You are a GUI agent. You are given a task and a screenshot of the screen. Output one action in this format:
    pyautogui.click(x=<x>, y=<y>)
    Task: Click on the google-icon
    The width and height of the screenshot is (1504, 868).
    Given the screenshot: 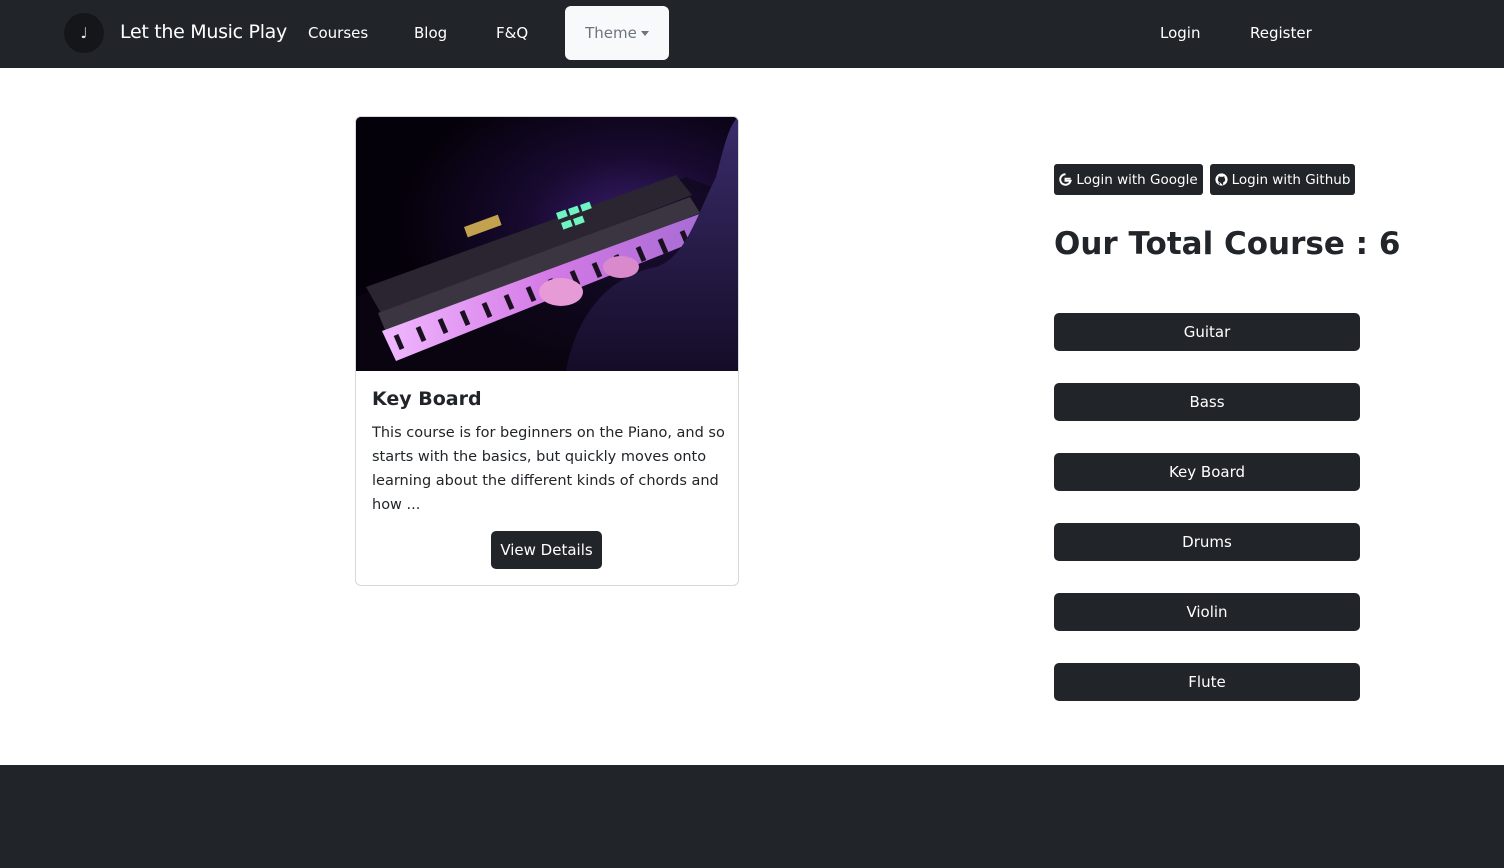 What is the action you would take?
    pyautogui.click(x=1066, y=179)
    